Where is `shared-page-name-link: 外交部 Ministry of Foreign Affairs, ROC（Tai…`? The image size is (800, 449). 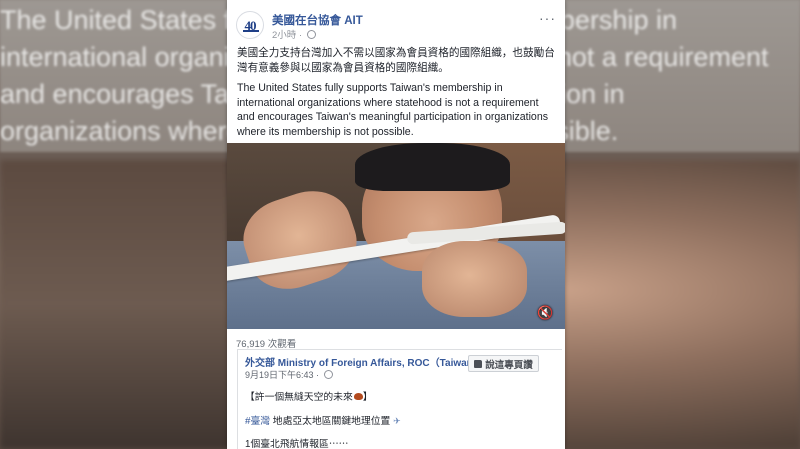 shared-page-name-link: 外交部 Ministry of Foreign Affairs, ROC（Tai… is located at coordinates (364, 361).